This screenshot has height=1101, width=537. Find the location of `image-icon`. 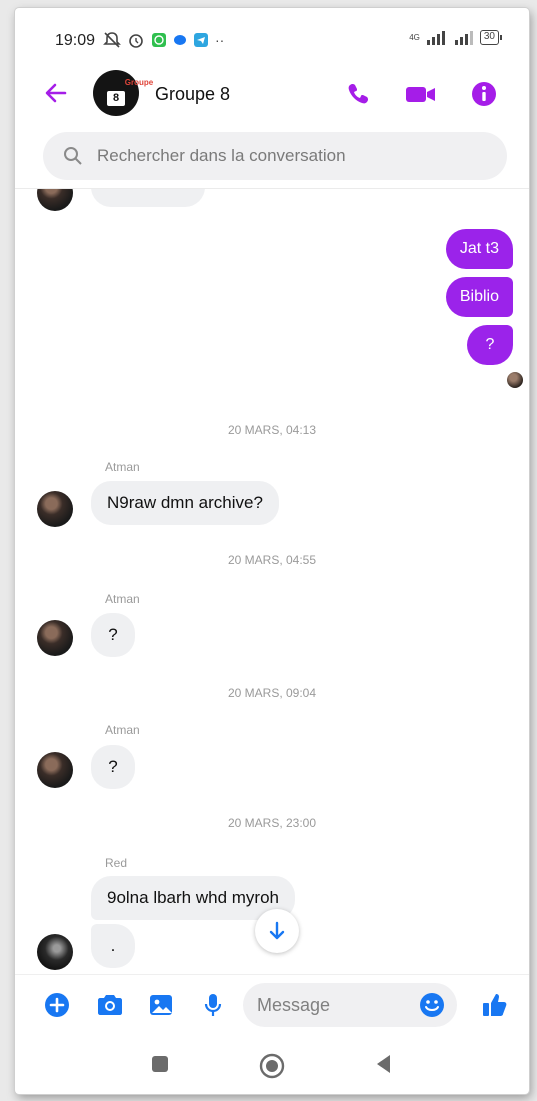

image-icon is located at coordinates (161, 1005).